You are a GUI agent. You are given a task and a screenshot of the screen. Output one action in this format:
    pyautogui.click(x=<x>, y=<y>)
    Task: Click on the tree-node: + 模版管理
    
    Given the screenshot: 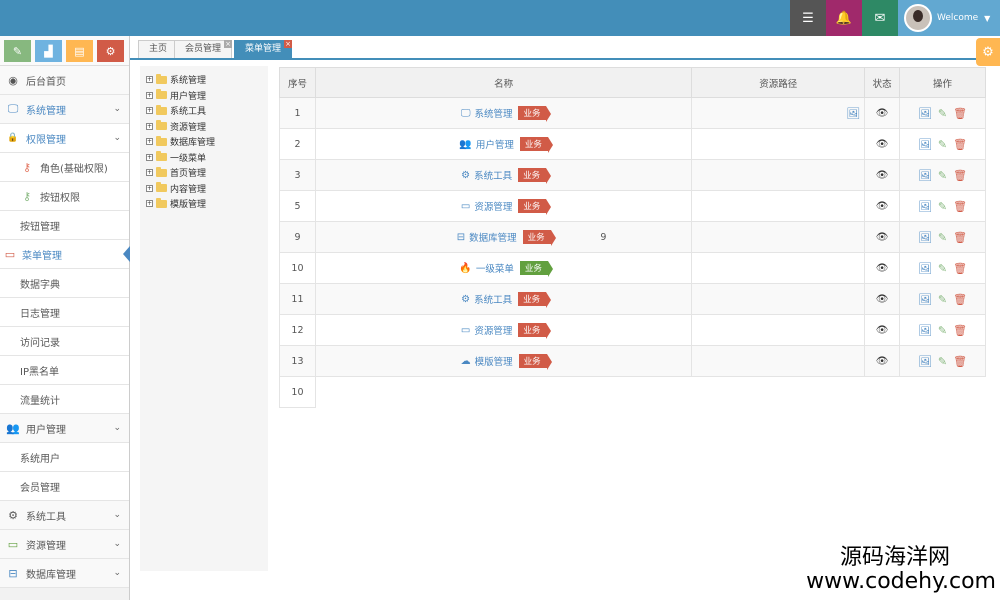 What is the action you would take?
    pyautogui.click(x=207, y=204)
    